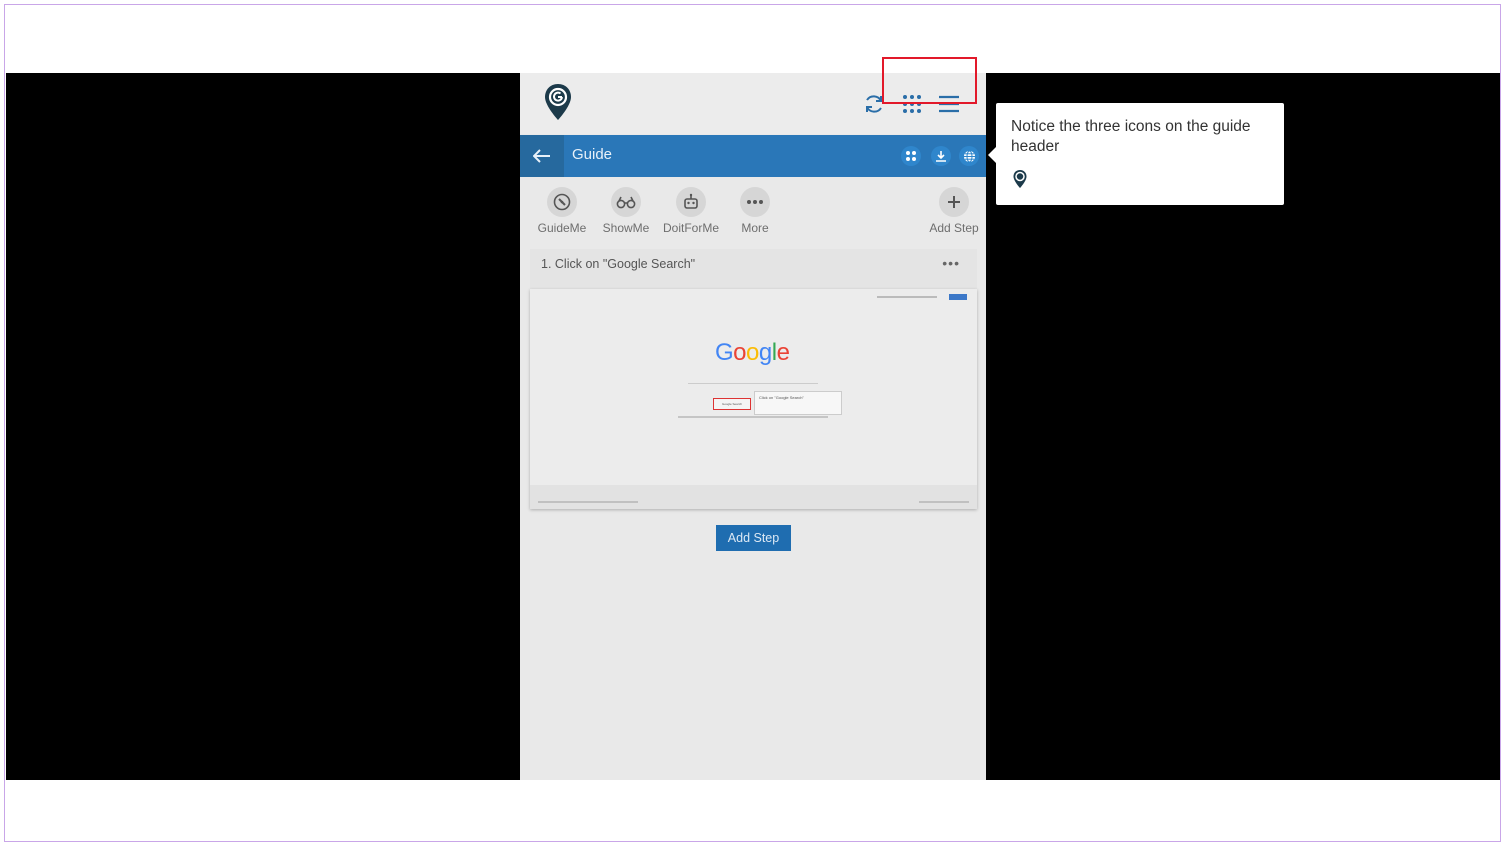 The height and width of the screenshot is (846, 1509). What do you see at coordinates (958, 297) in the screenshot?
I see `shot-signin-button` at bounding box center [958, 297].